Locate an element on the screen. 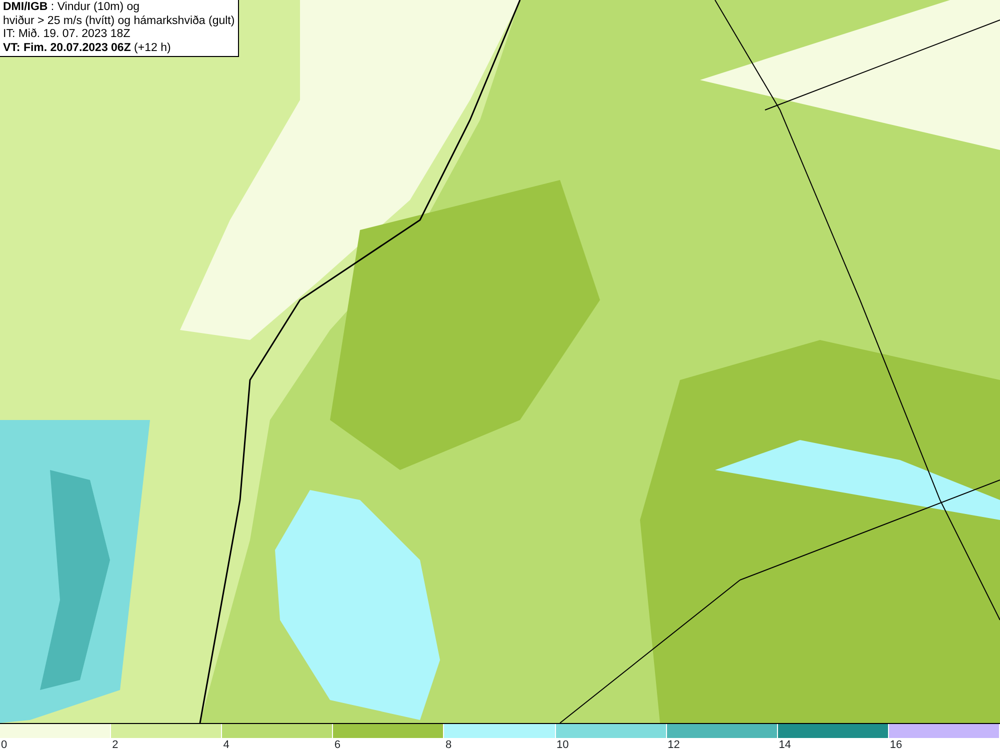  legend-label: 10 is located at coordinates (562, 745).